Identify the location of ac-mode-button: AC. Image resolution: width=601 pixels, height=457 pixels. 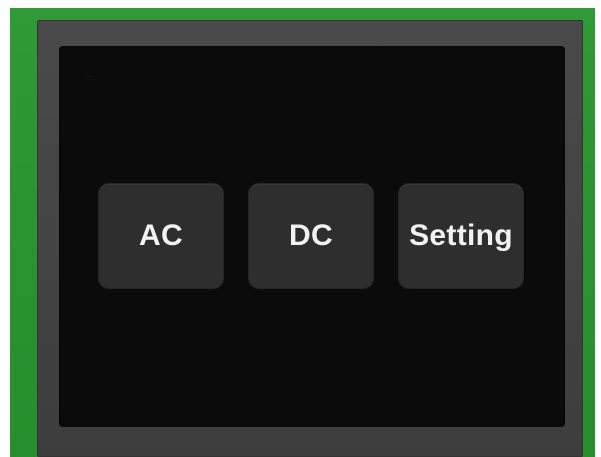
(161, 236).